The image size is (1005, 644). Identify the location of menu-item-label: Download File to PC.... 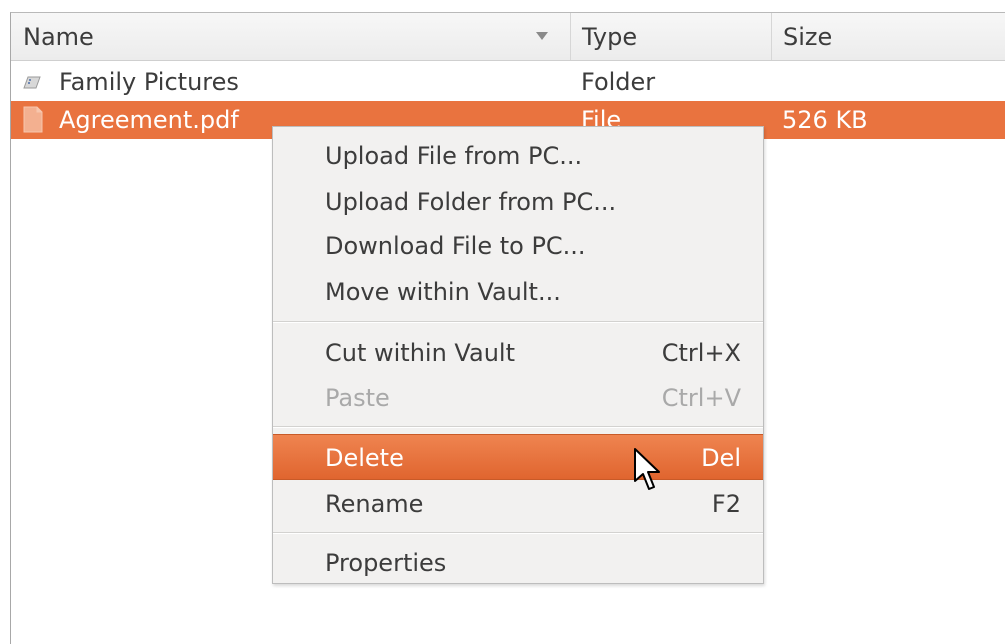
(455, 246).